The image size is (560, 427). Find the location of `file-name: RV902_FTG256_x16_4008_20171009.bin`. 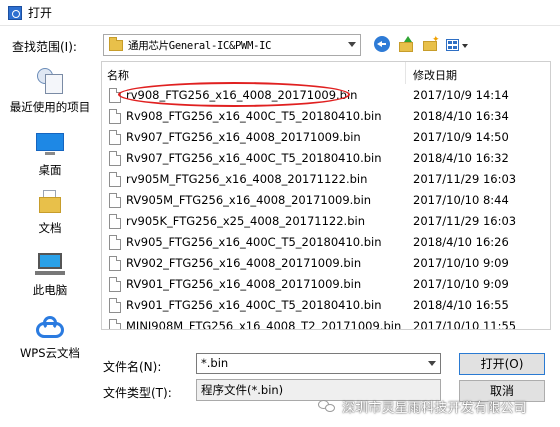

file-name: RV902_FTG256_x16_4008_20171009.bin is located at coordinates (244, 263).